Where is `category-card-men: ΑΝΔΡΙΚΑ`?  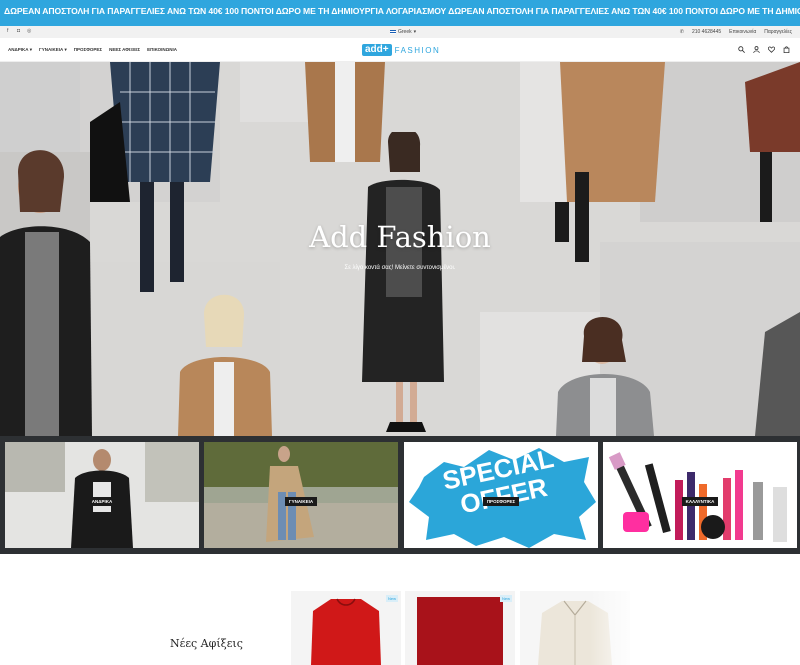 category-card-men: ΑΝΔΡΙΚΑ is located at coordinates (102, 495).